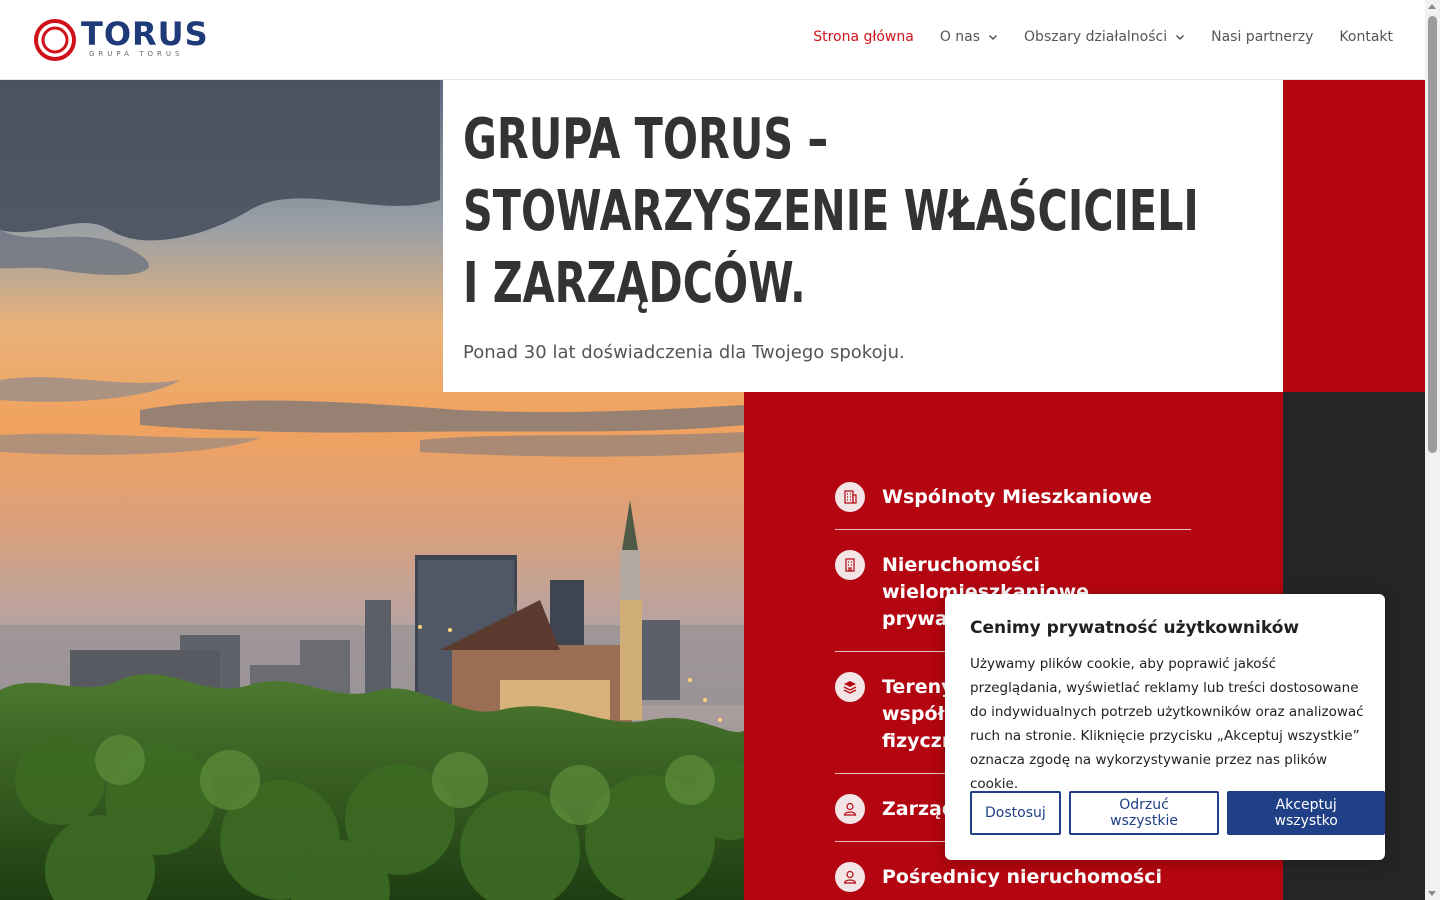 This screenshot has height=900, width=1440. What do you see at coordinates (1096, 37) in the screenshot?
I see `nav-item-label: Obszary działalności` at bounding box center [1096, 37].